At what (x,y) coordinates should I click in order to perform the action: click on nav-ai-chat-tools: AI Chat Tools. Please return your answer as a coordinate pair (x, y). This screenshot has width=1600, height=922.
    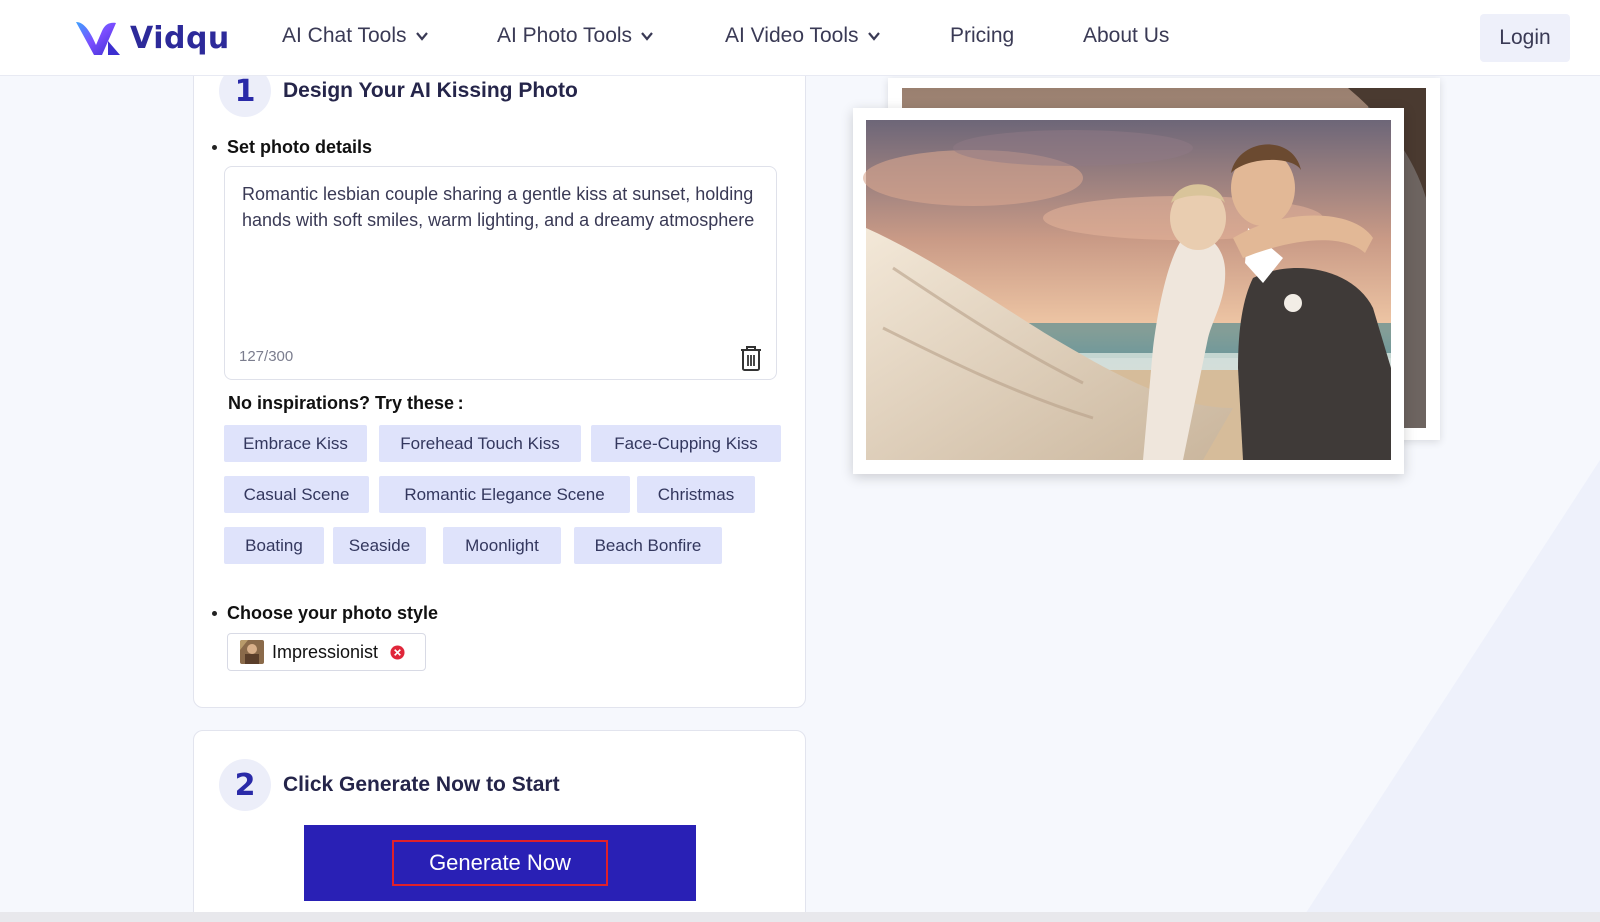
    Looking at the image, I should click on (355, 36).